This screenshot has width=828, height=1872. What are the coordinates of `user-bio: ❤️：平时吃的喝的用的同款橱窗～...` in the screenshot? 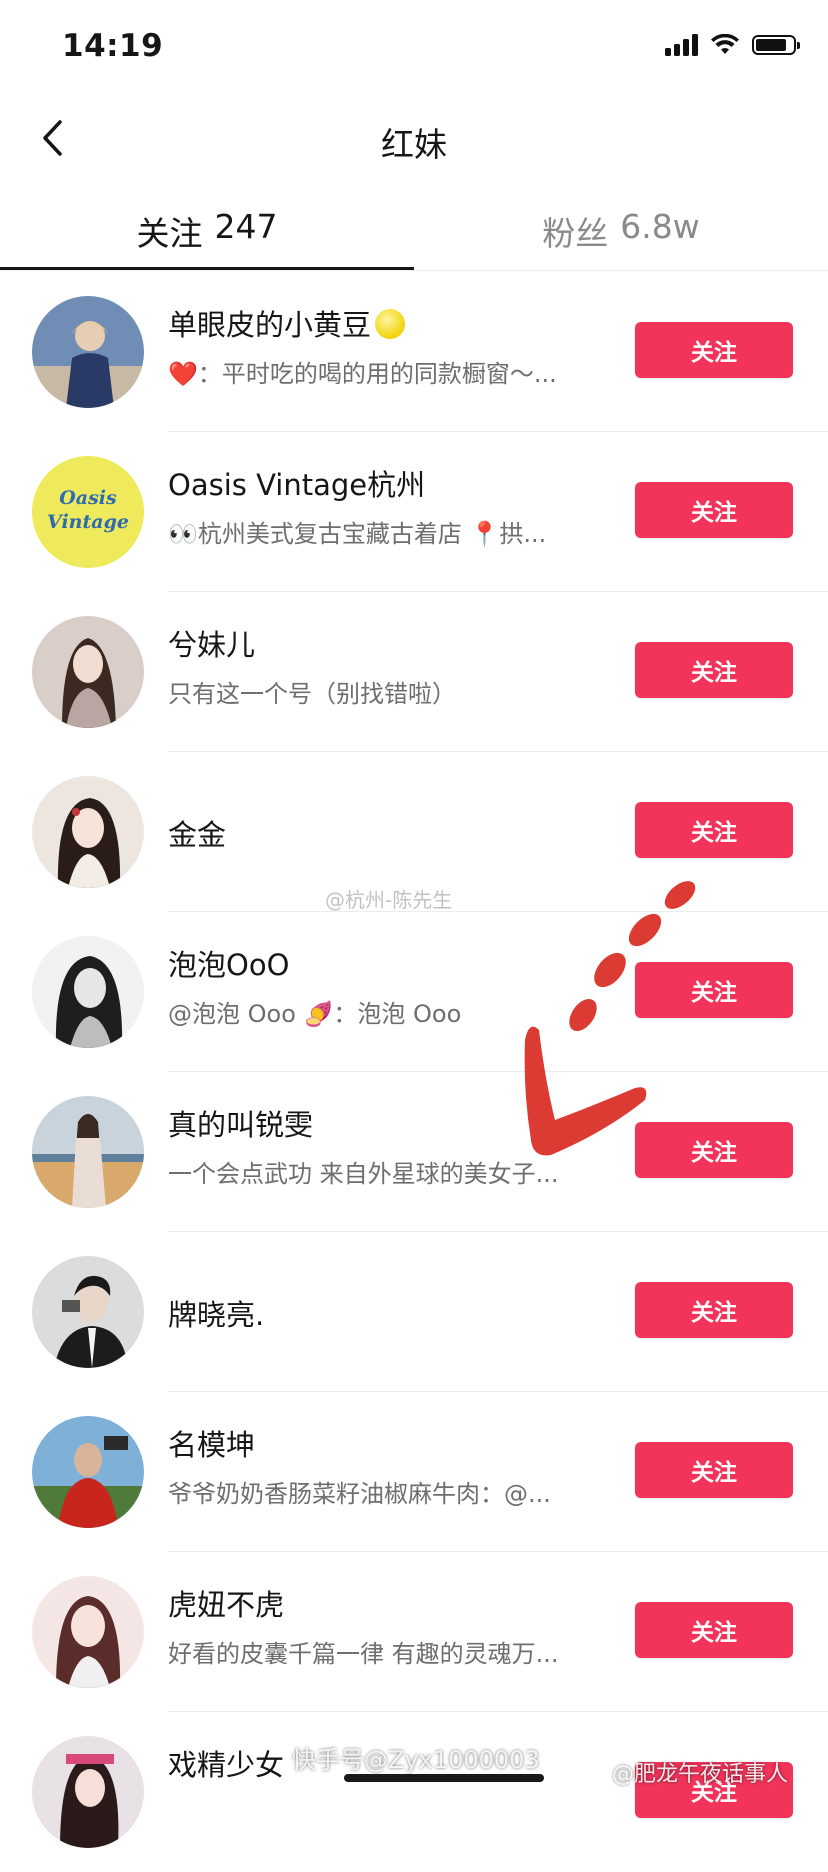 It's located at (362, 374).